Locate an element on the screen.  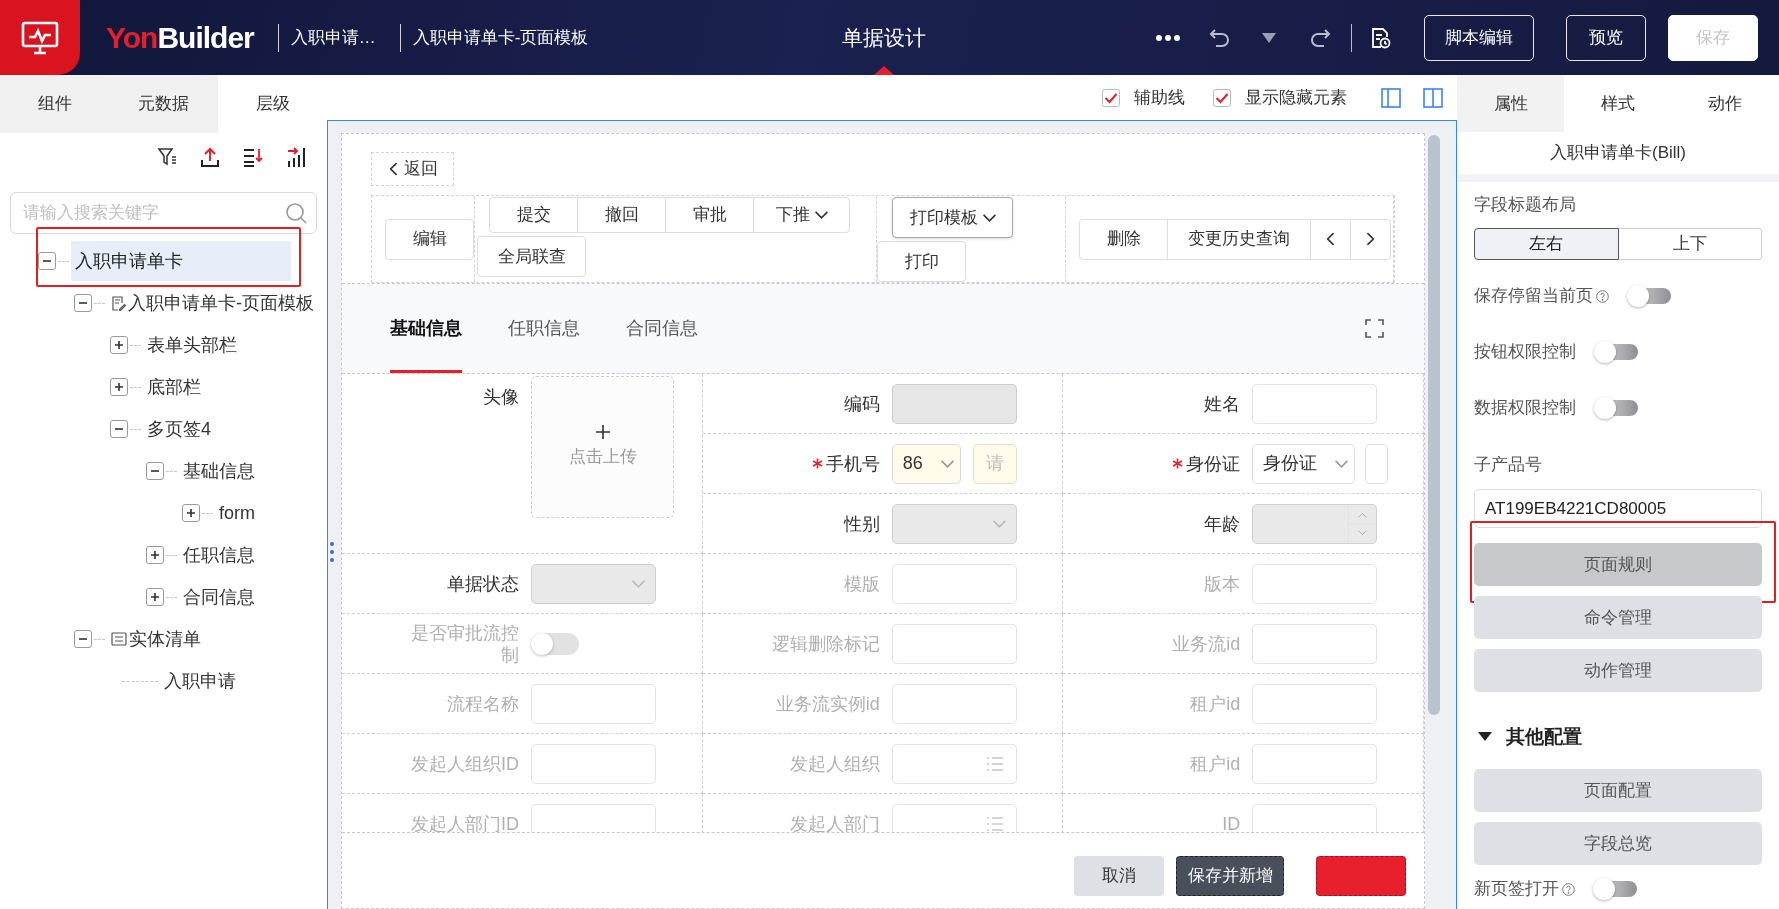
tree-item: 任职信息 is located at coordinates (219, 555).